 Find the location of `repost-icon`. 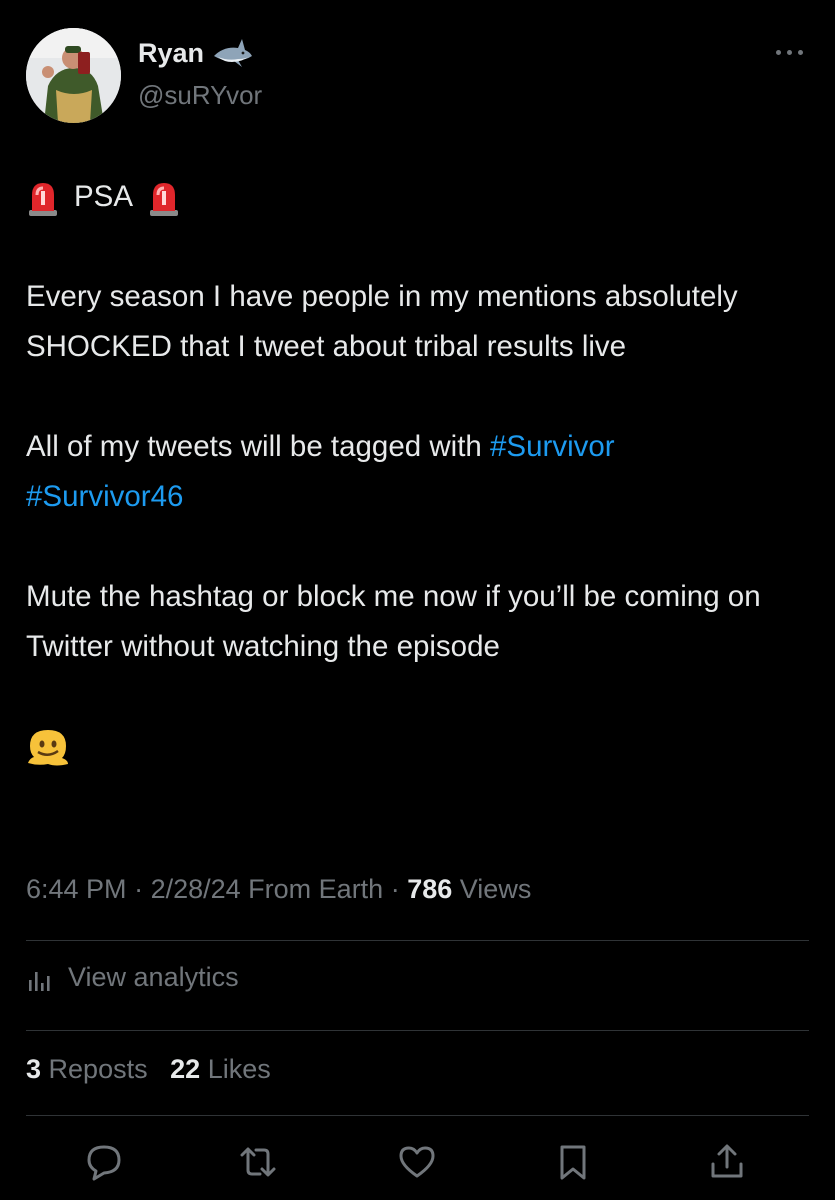

repost-icon is located at coordinates (258, 1162).